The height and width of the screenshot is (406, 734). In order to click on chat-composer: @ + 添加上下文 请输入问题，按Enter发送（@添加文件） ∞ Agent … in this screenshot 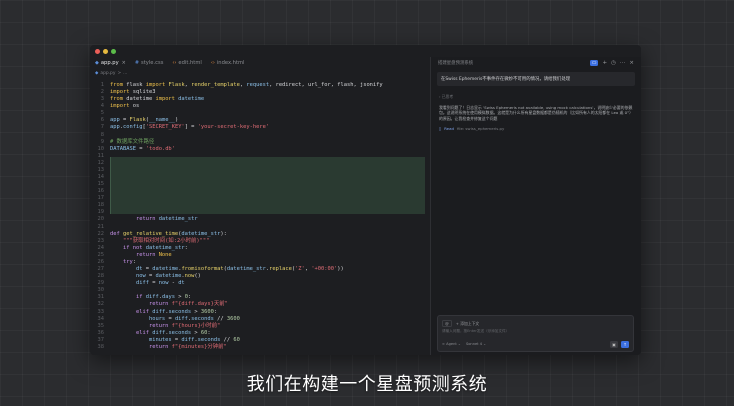, I will do `click(535, 333)`.